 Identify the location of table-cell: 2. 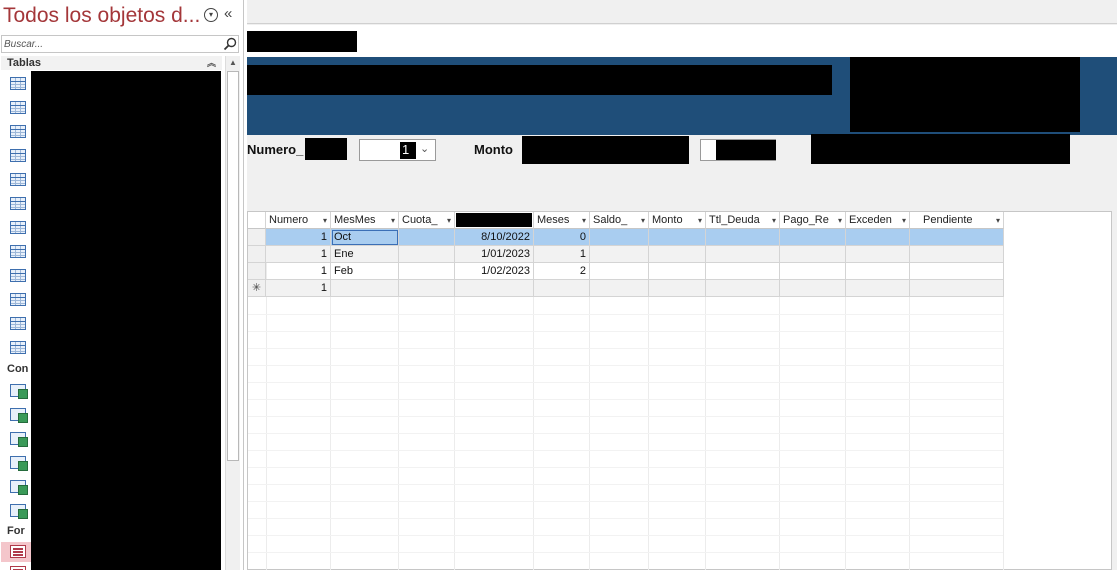
(562, 271).